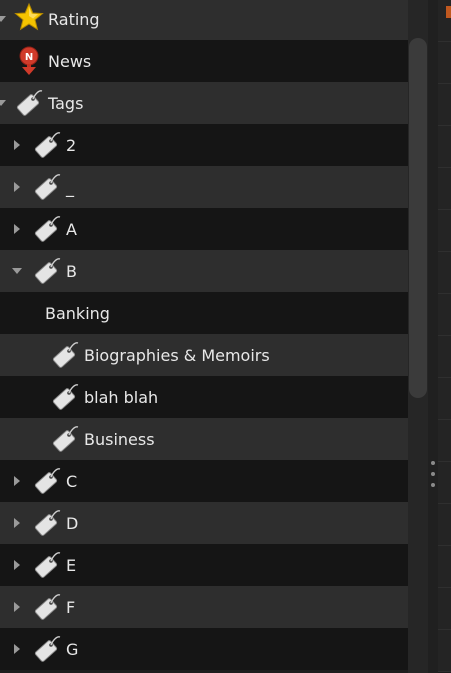 The height and width of the screenshot is (673, 451). What do you see at coordinates (71, 607) in the screenshot?
I see `tree-item-label: F` at bounding box center [71, 607].